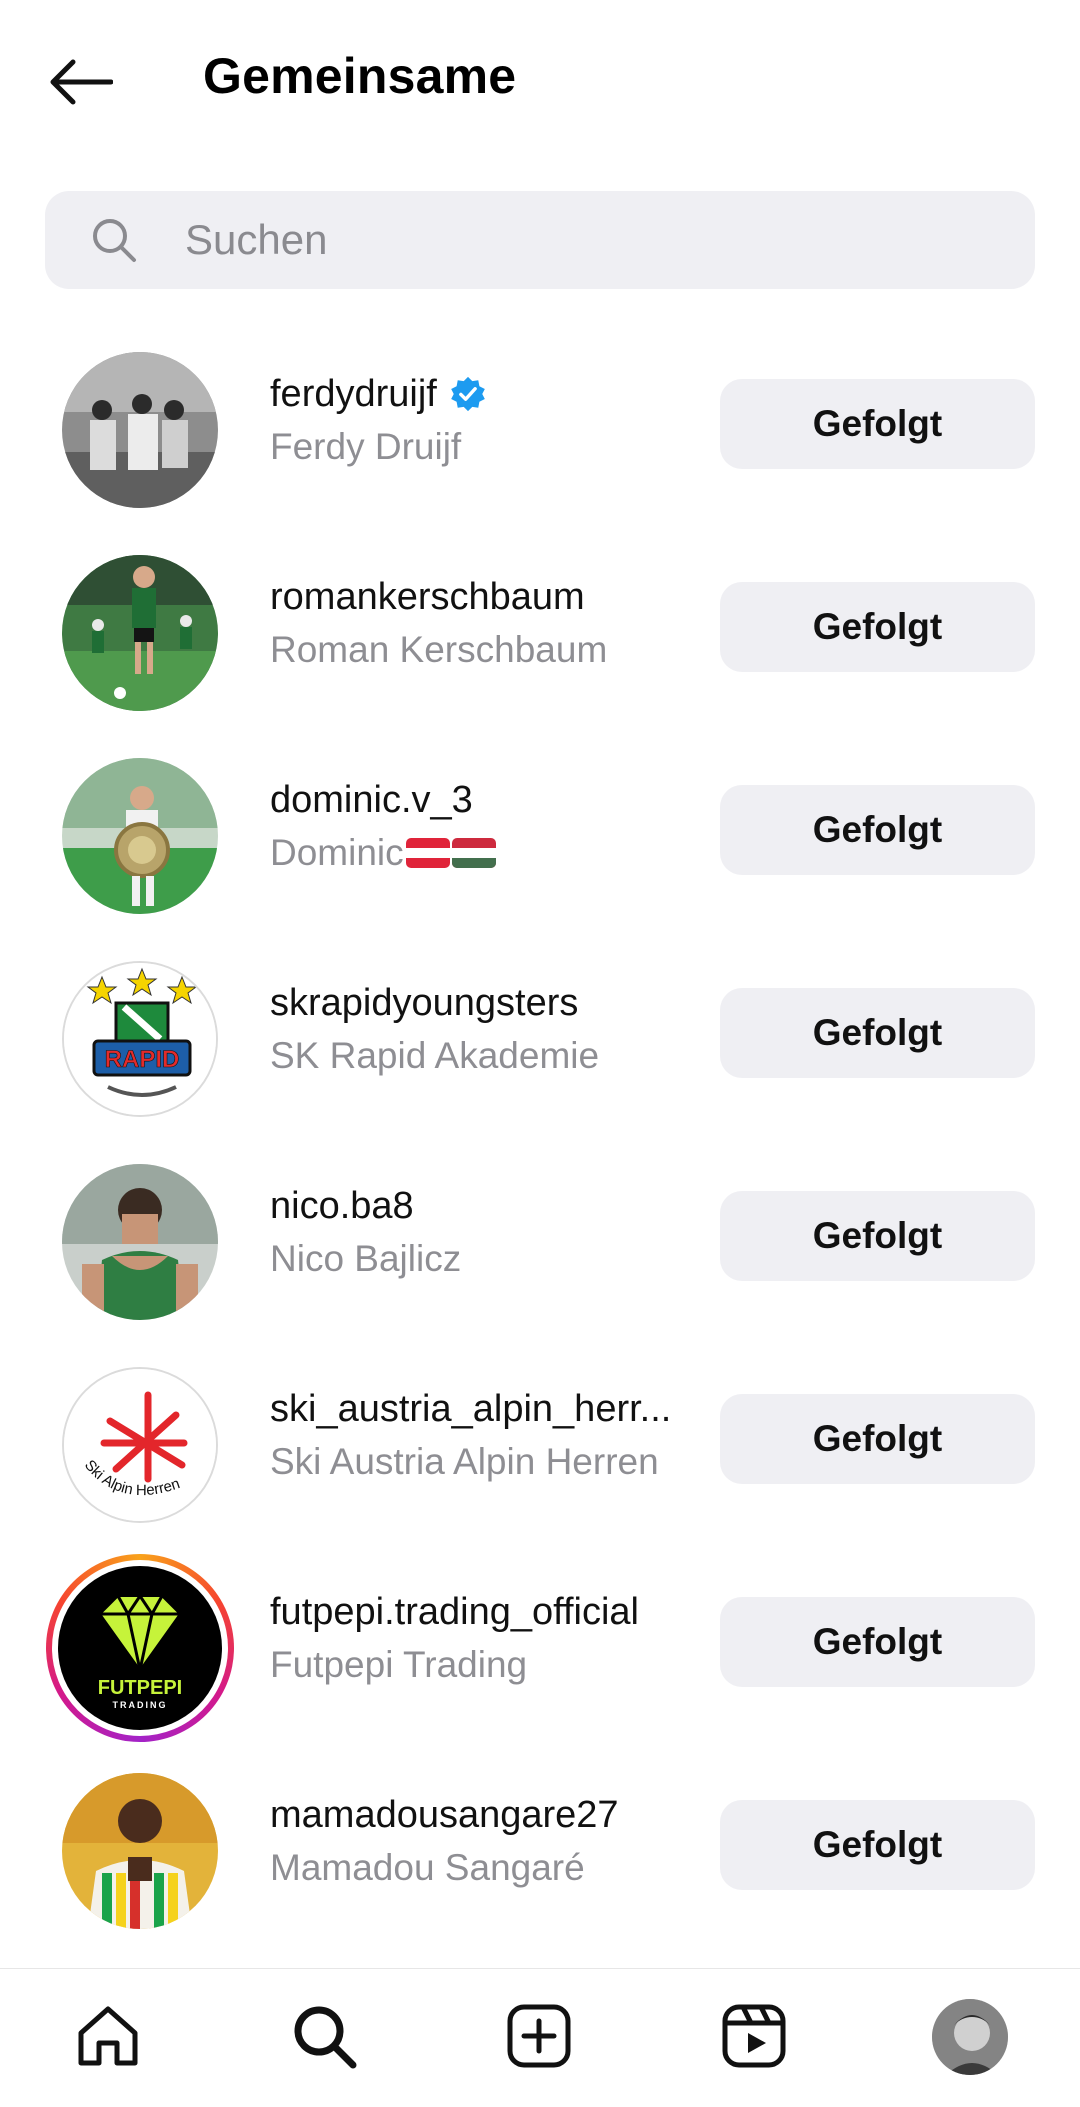  What do you see at coordinates (475, 800) in the screenshot?
I see `username: dominic.v_3` at bounding box center [475, 800].